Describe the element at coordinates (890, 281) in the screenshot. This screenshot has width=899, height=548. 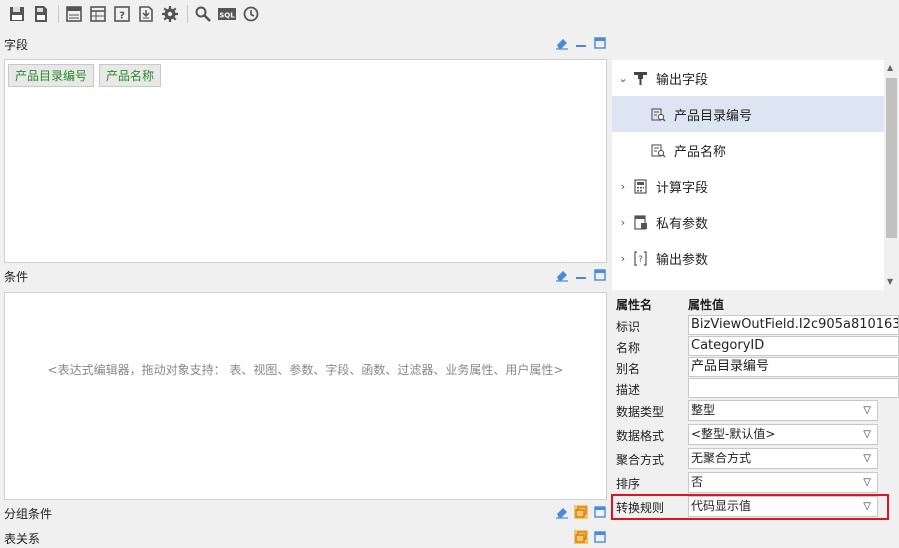
I see `scroll-down-icon: ▼` at that location.